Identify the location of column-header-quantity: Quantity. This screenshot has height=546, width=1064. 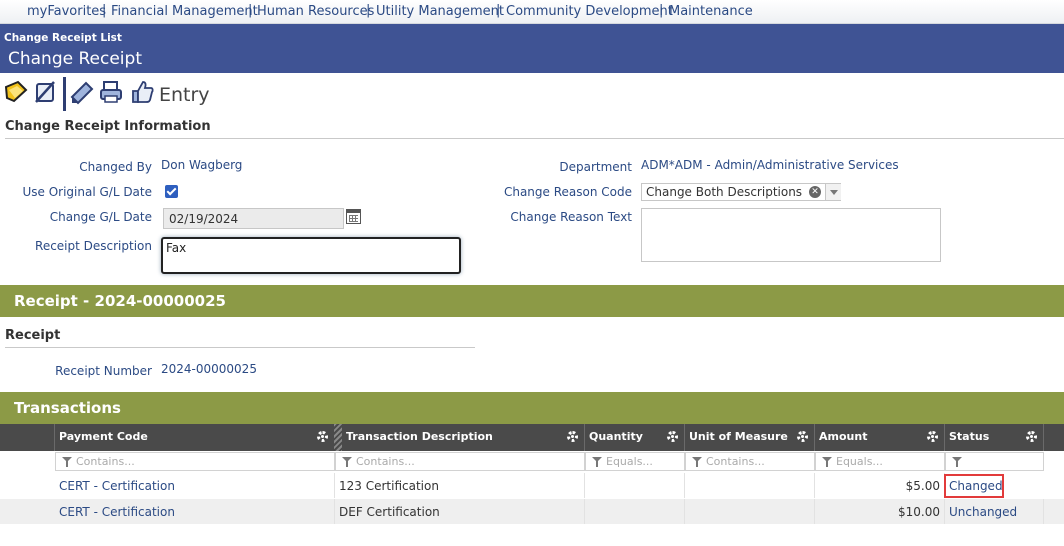
(635, 437).